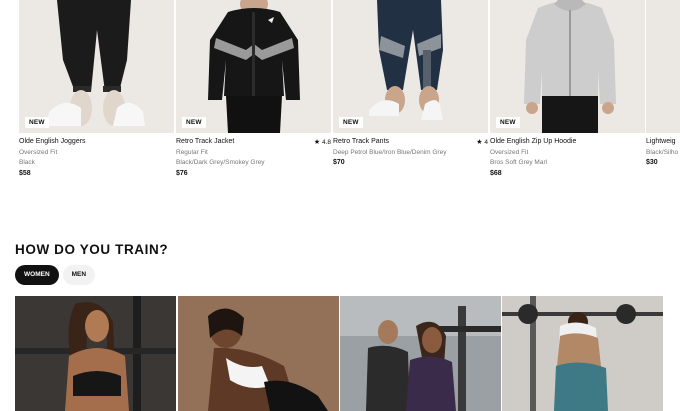  I want to click on tab-women: WOMEN, so click(37, 275).